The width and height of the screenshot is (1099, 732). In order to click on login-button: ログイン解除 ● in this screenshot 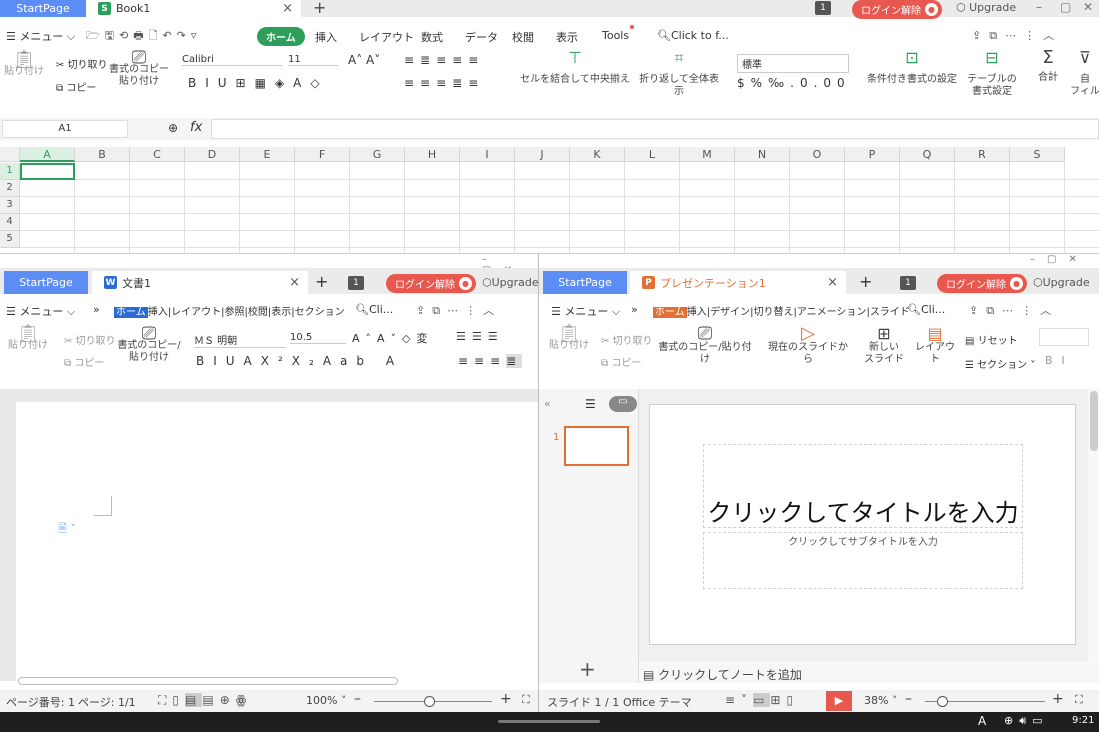, I will do `click(982, 283)`.